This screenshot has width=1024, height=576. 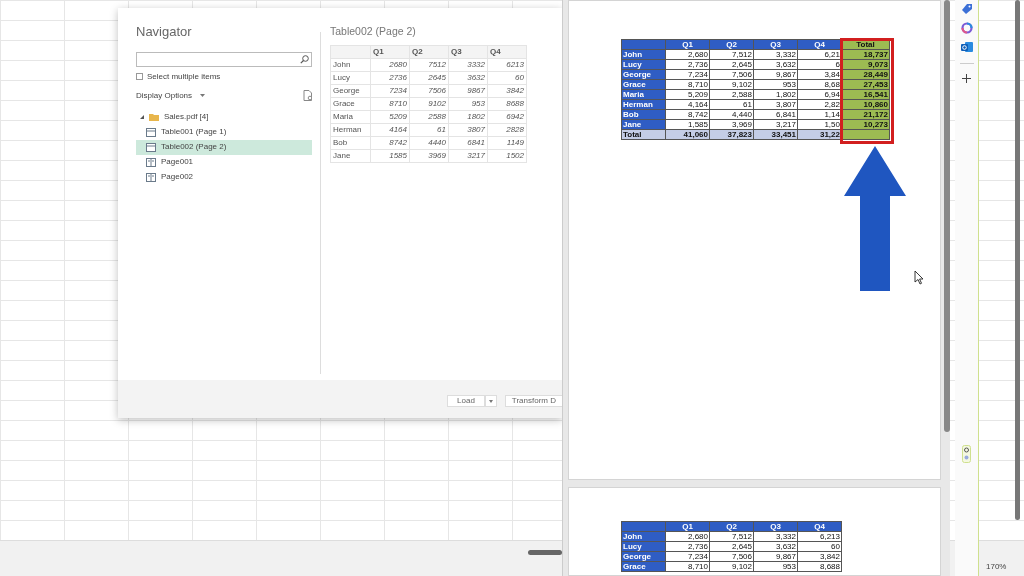 What do you see at coordinates (865, 104) in the screenshot?
I see `table-cell: 10,860` at bounding box center [865, 104].